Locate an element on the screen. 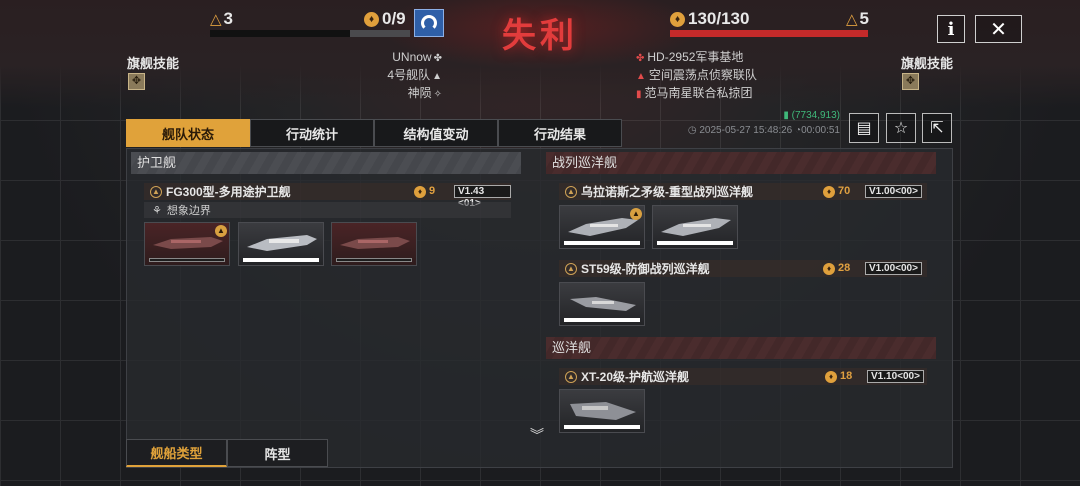  right-fleet-count: △ 5 is located at coordinates (858, 18).